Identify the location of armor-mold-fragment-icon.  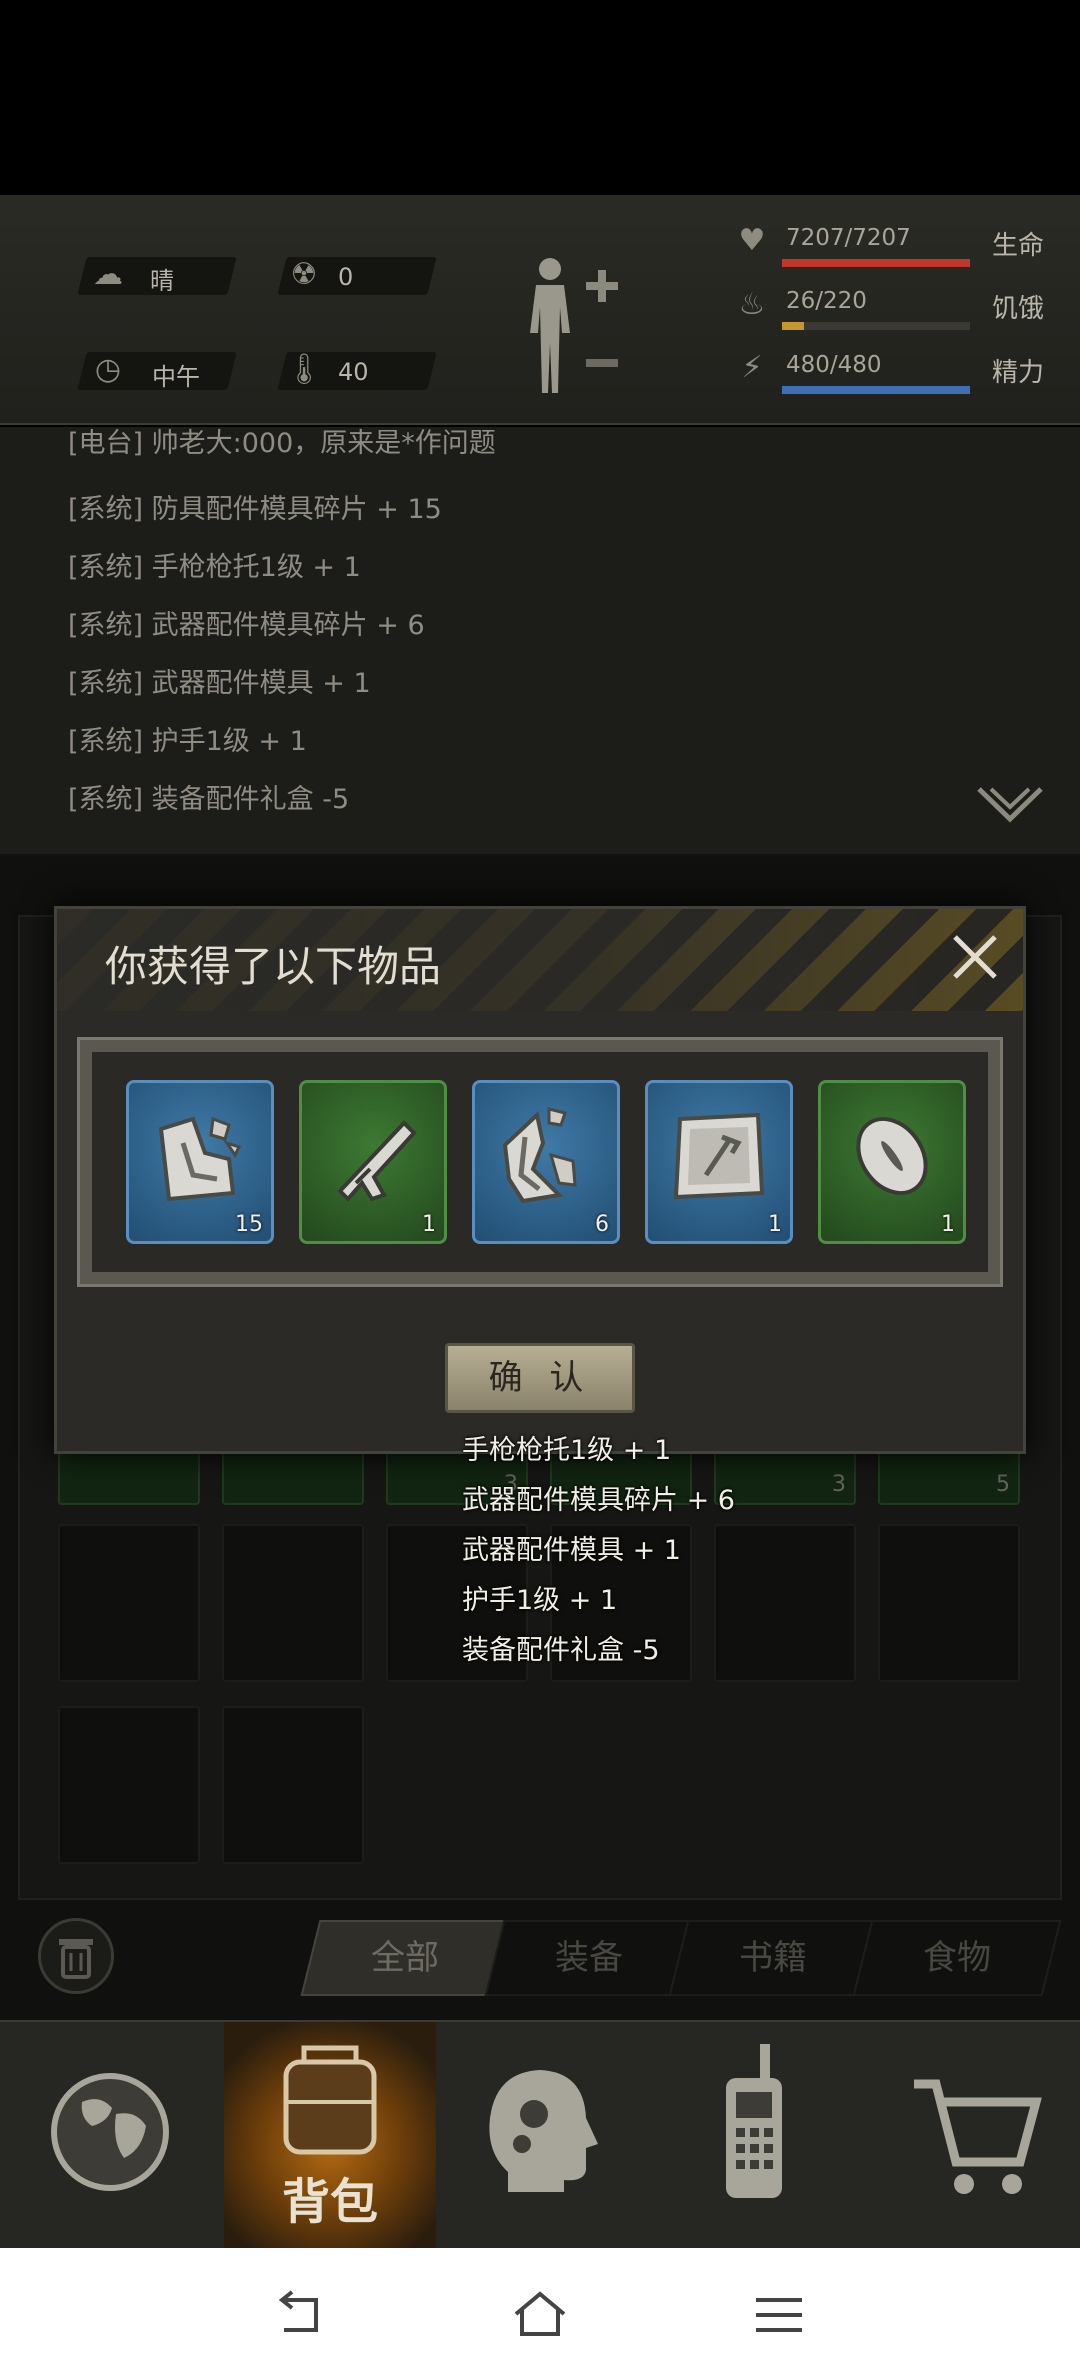
(200, 1159).